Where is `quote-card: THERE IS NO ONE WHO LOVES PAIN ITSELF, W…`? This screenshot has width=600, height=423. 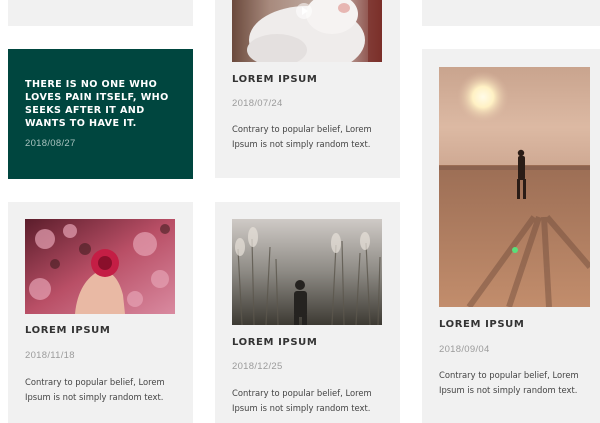 quote-card: THERE IS NO ONE WHO LOVES PAIN ITSELF, W… is located at coordinates (100, 114).